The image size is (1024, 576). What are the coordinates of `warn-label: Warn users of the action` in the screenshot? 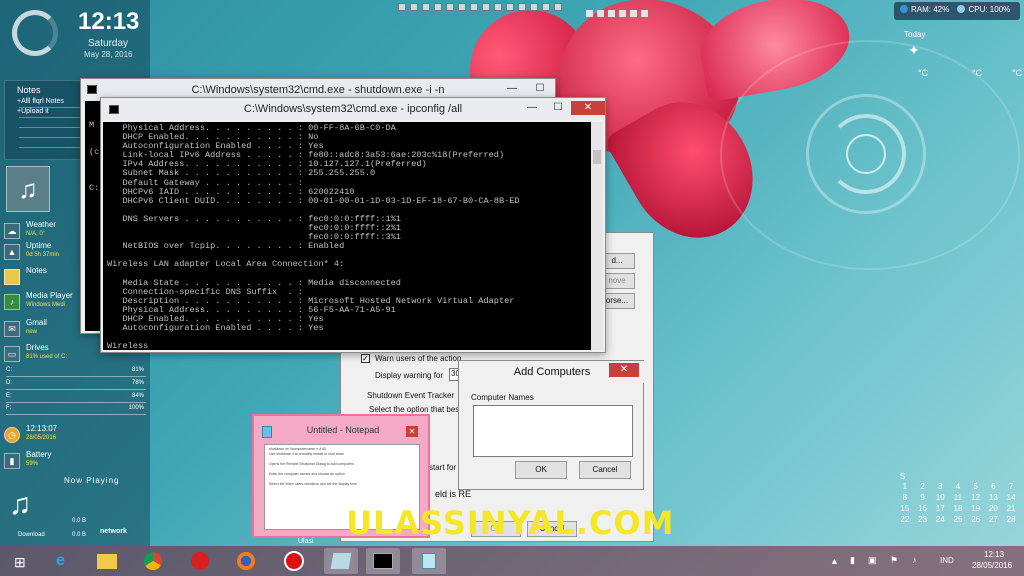 It's located at (418, 358).